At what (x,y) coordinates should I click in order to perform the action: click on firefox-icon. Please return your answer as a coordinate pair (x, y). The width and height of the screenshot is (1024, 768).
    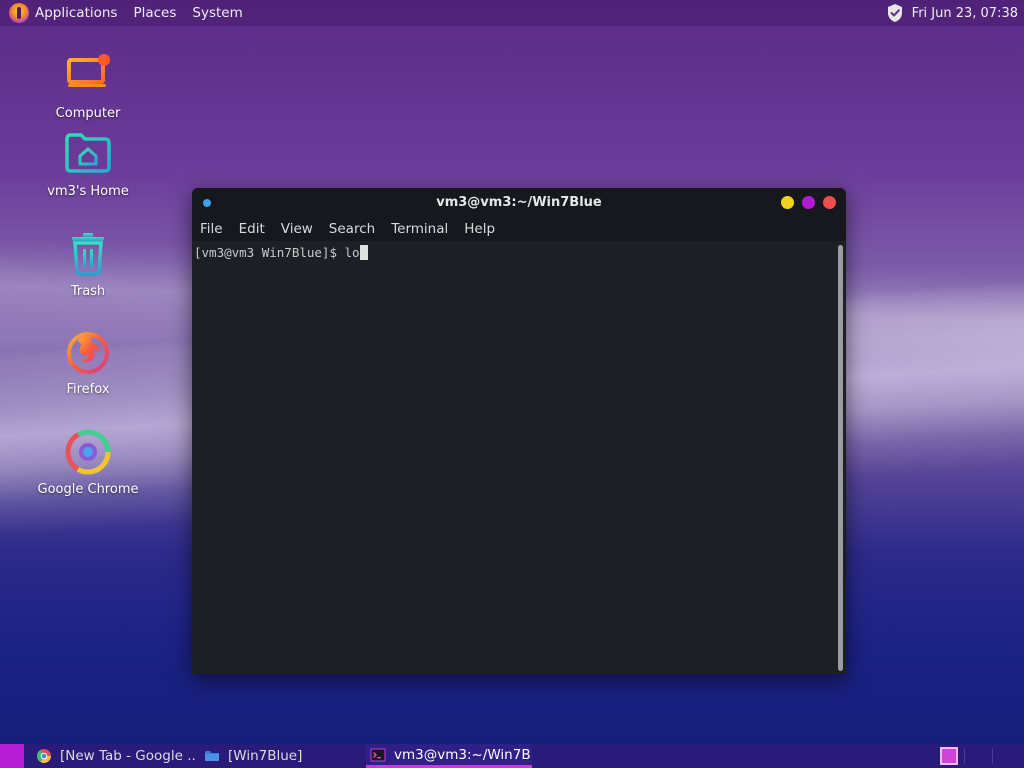
    Looking at the image, I should click on (88, 353).